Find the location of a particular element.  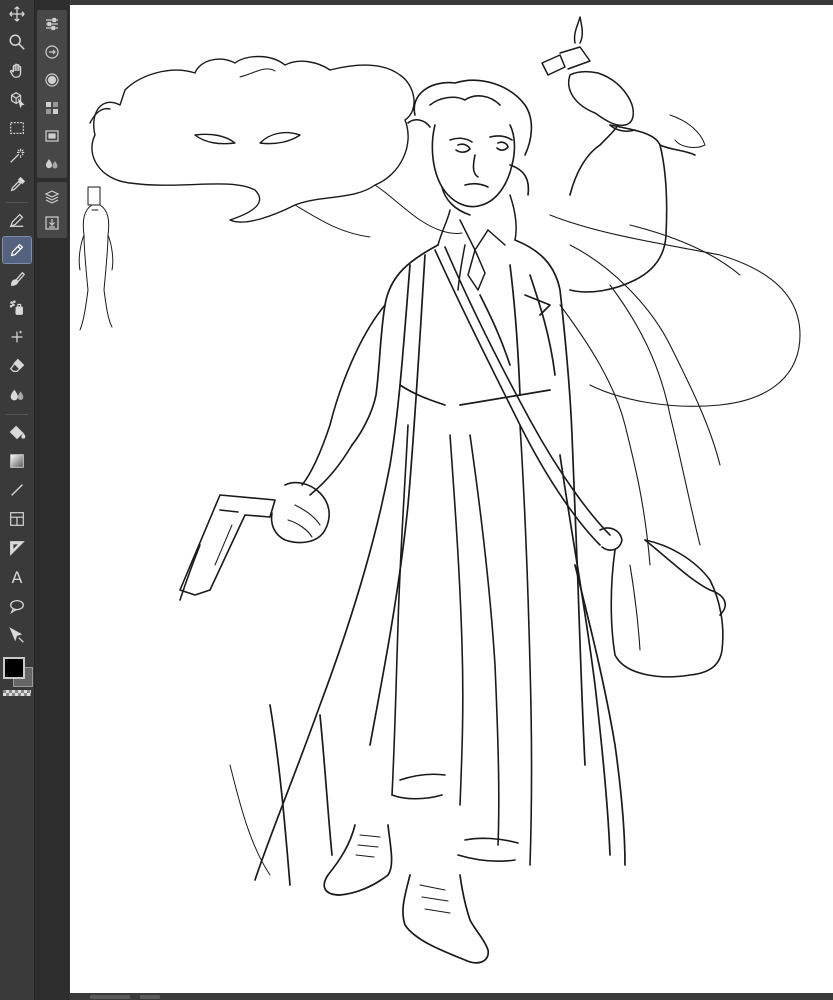

trousers-sketch is located at coordinates (462, 645).